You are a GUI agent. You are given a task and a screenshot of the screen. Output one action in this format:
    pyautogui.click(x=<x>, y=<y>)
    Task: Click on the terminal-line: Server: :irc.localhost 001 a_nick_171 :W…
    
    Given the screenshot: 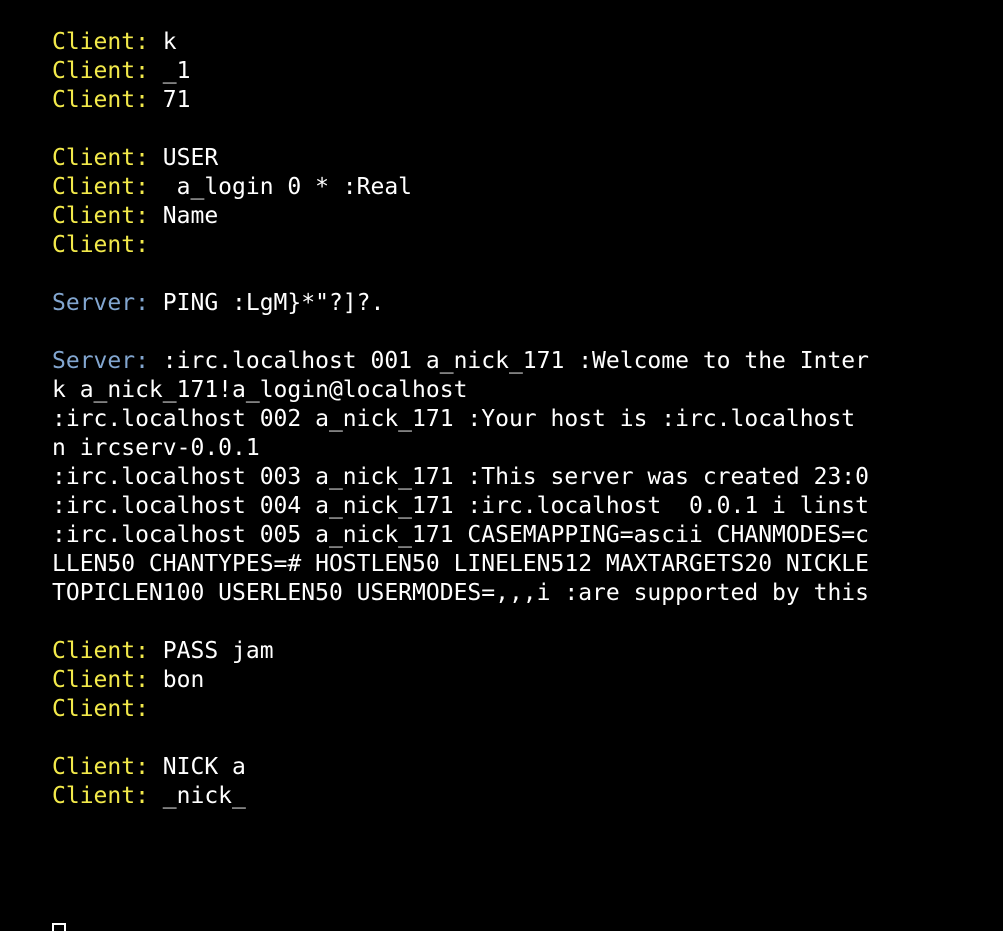 What is the action you would take?
    pyautogui.click(x=527, y=361)
    